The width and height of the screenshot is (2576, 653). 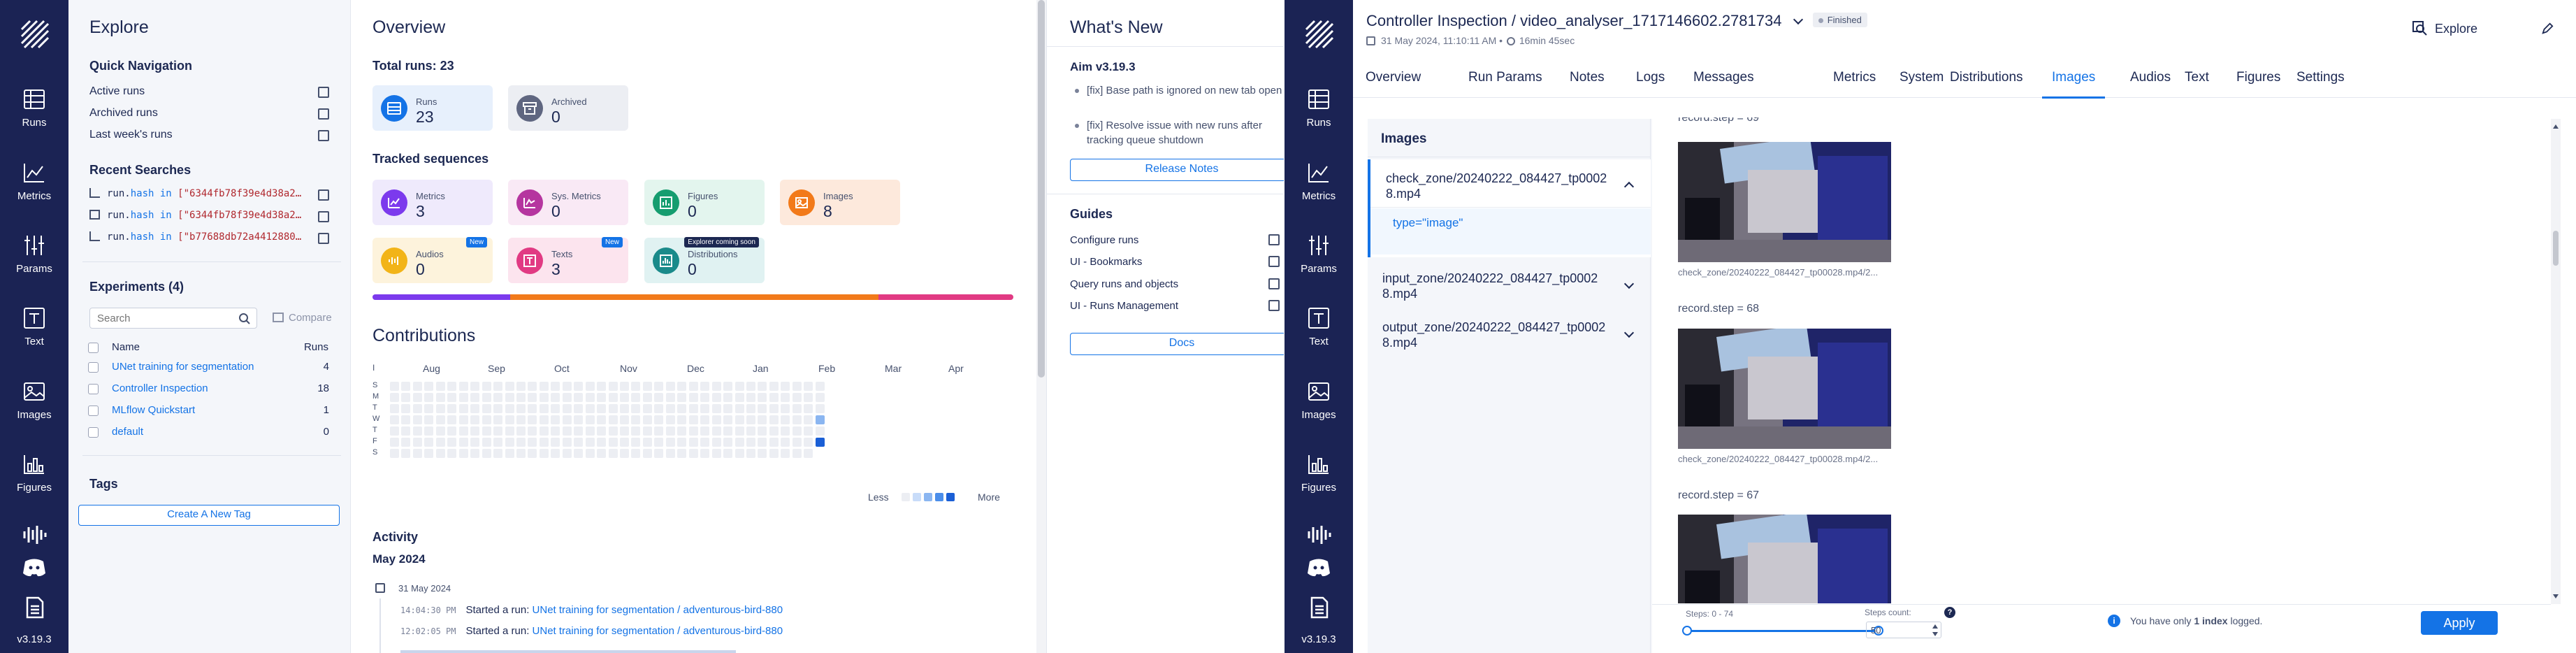 I want to click on scroll-up-arrow, so click(x=2556, y=126).